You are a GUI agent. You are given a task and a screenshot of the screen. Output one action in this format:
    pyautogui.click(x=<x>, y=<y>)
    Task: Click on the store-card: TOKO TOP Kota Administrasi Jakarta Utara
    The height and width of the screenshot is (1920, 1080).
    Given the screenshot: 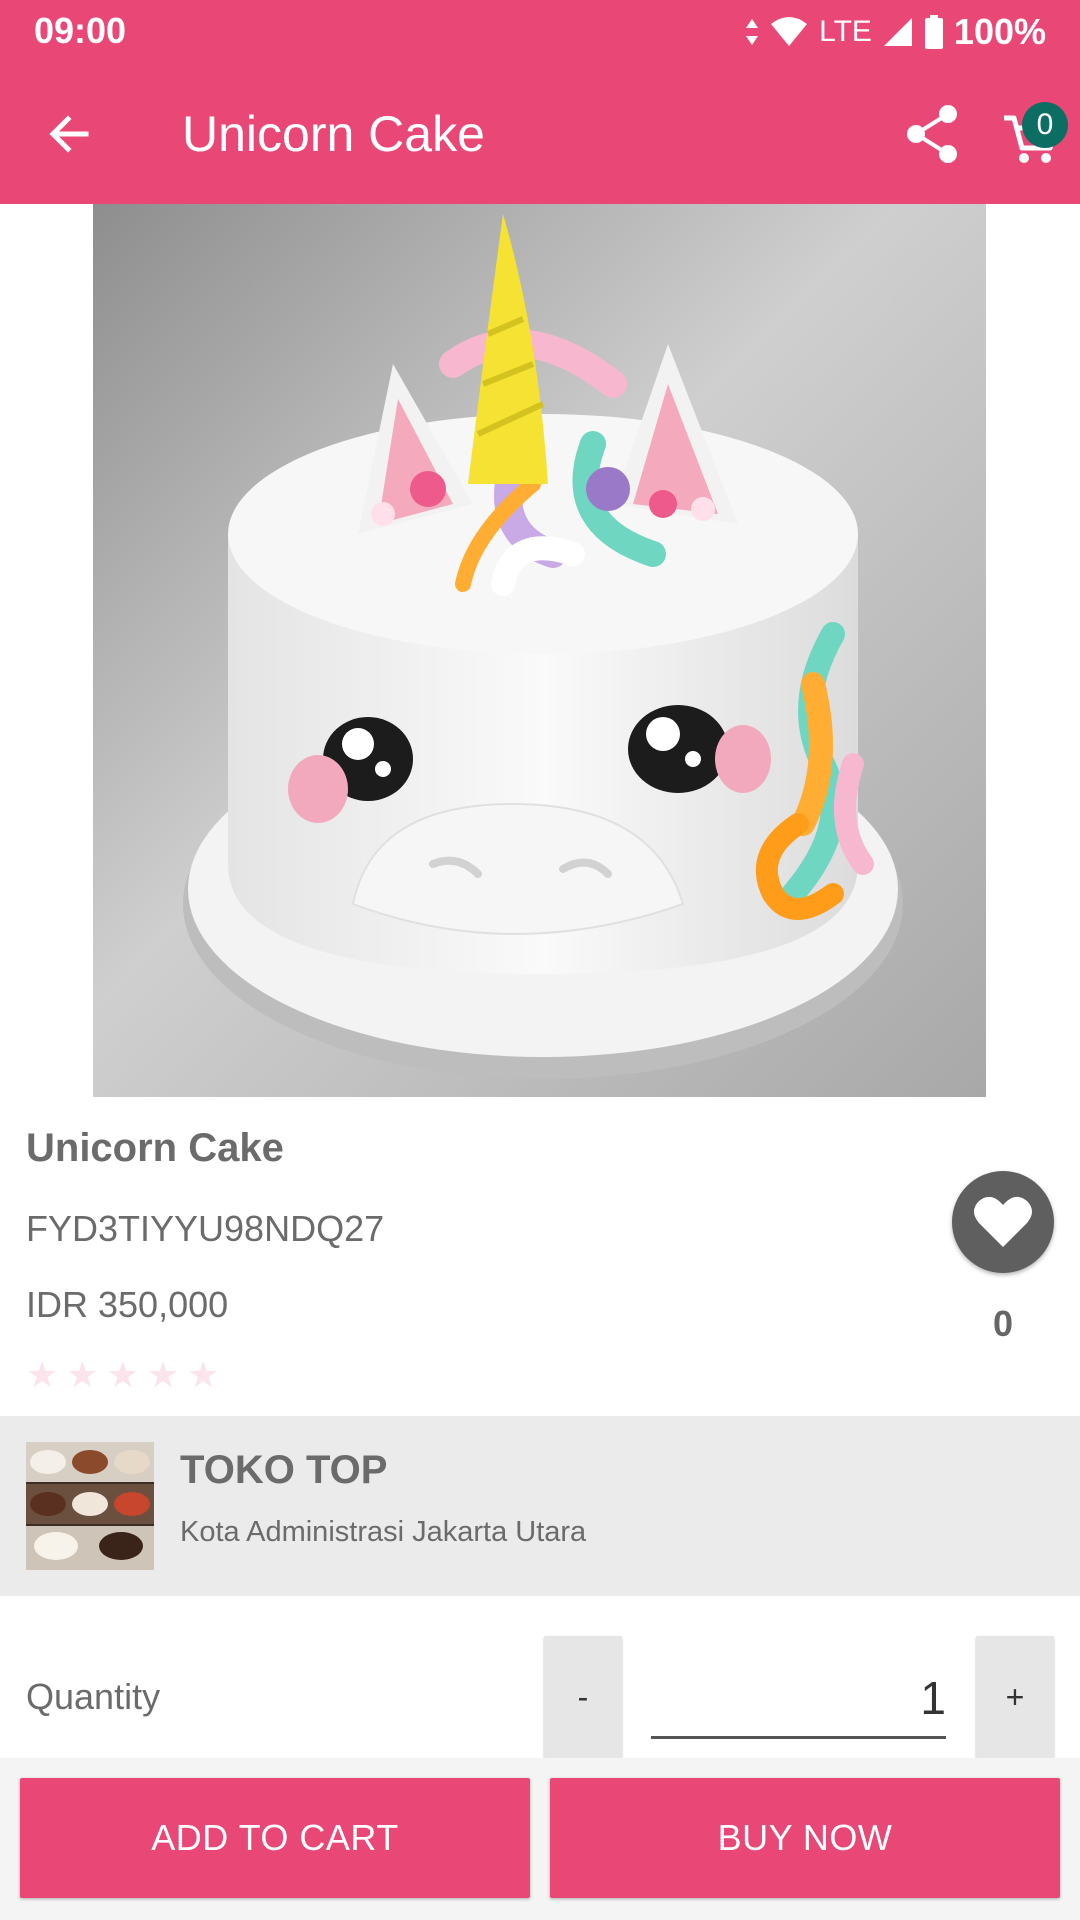 What is the action you would take?
    pyautogui.click(x=540, y=1506)
    